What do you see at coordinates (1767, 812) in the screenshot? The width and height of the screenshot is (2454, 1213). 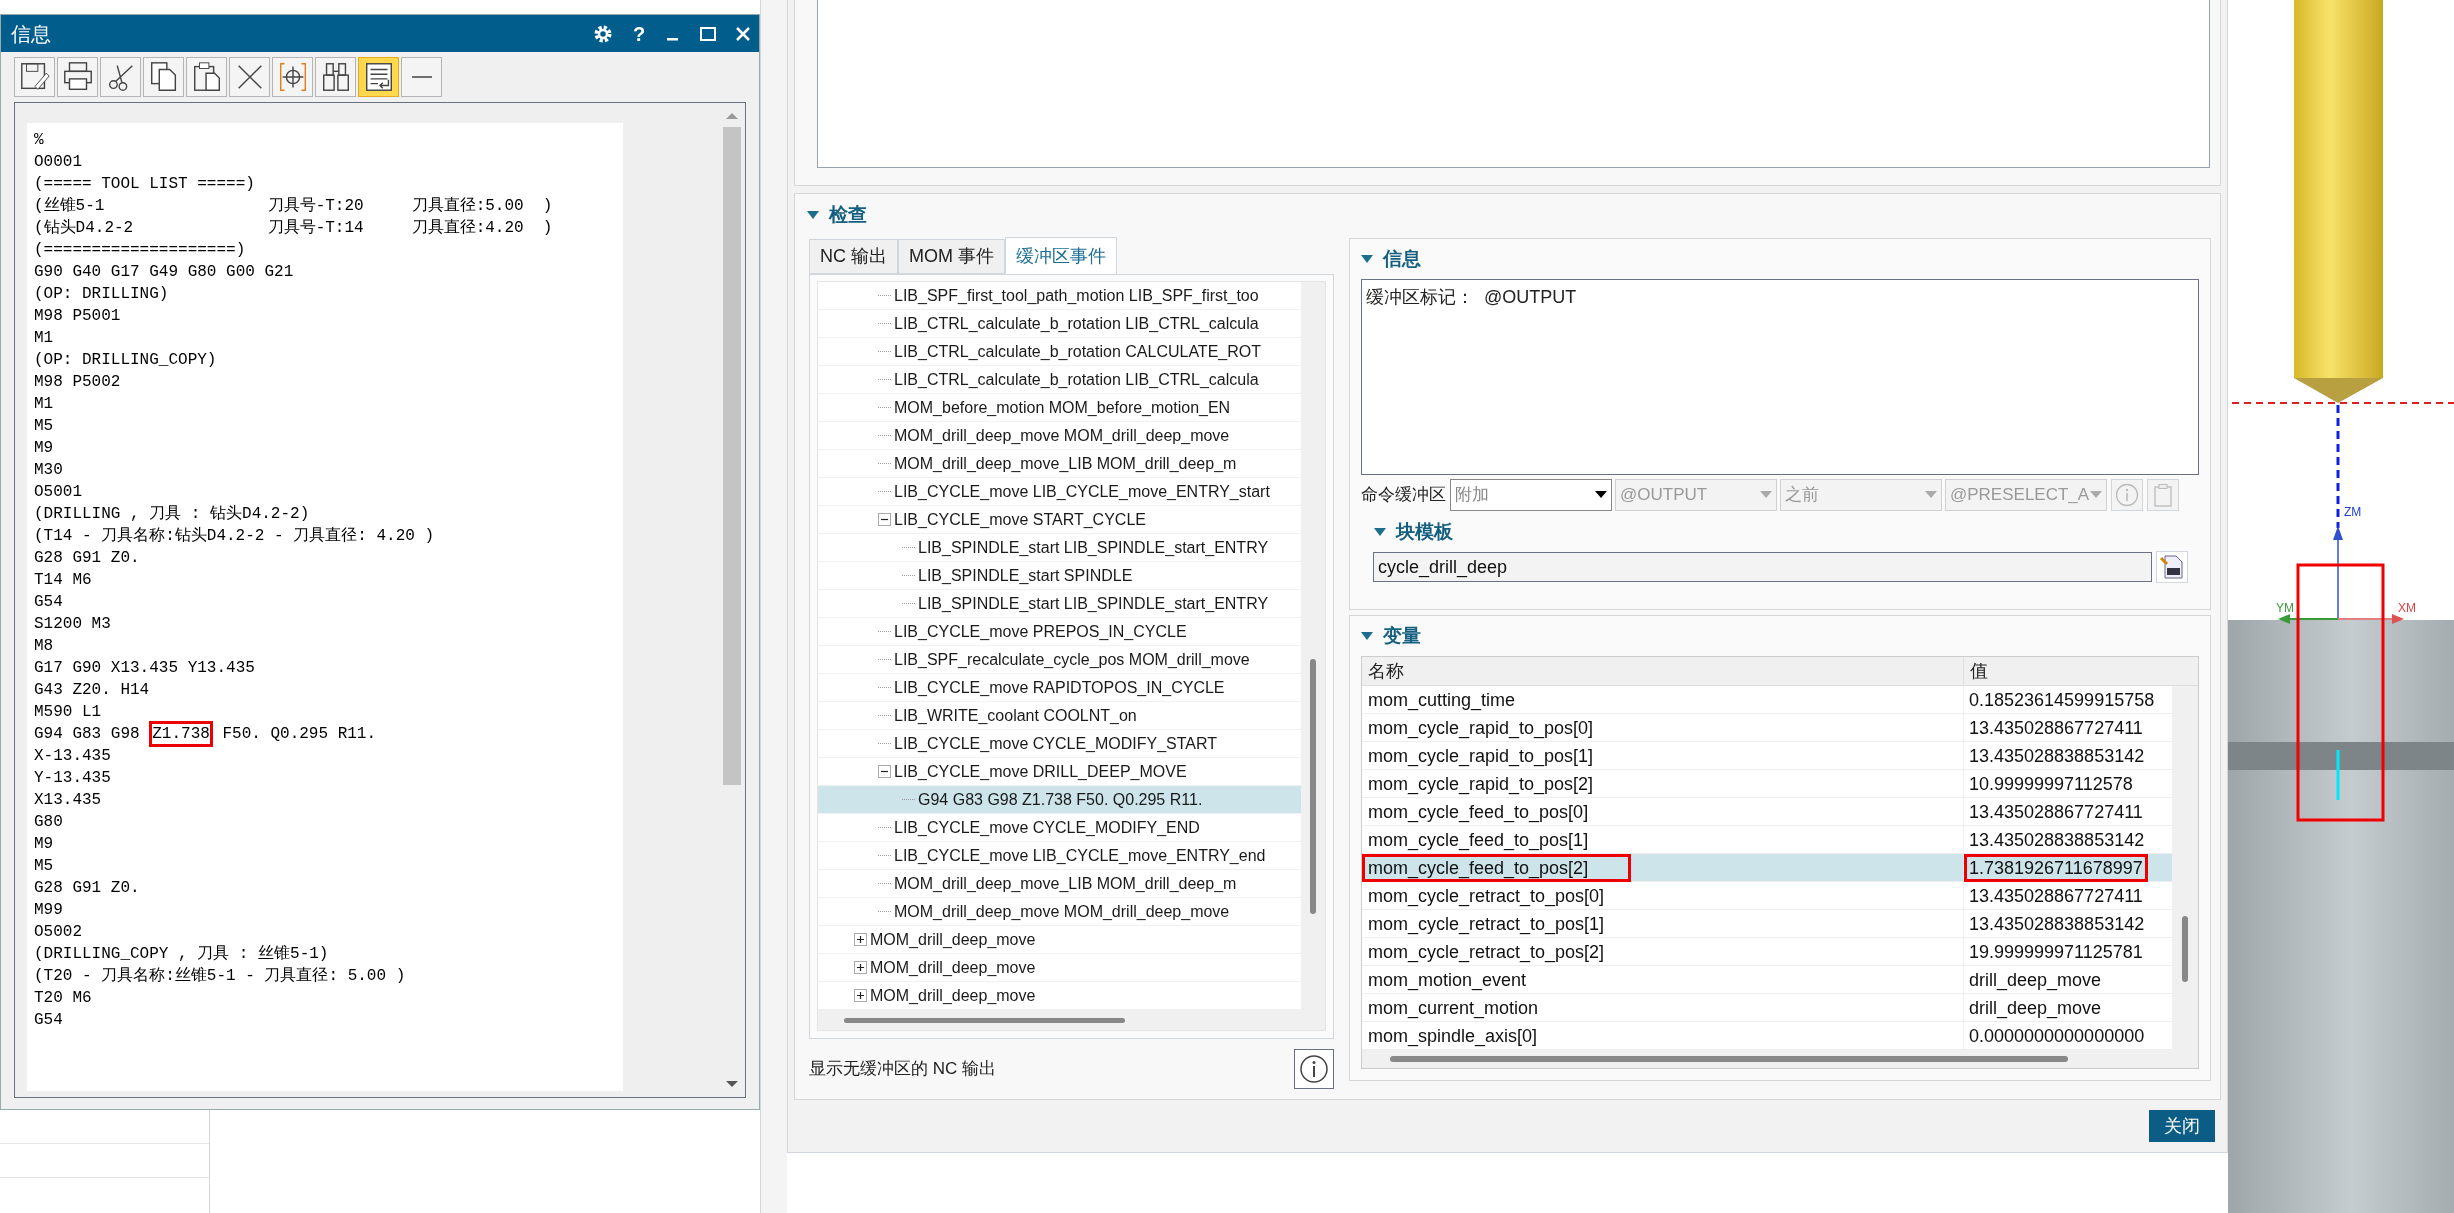 I see `table-row: mom_cycle_feed_to_pos[0] 13.435028867727411` at bounding box center [1767, 812].